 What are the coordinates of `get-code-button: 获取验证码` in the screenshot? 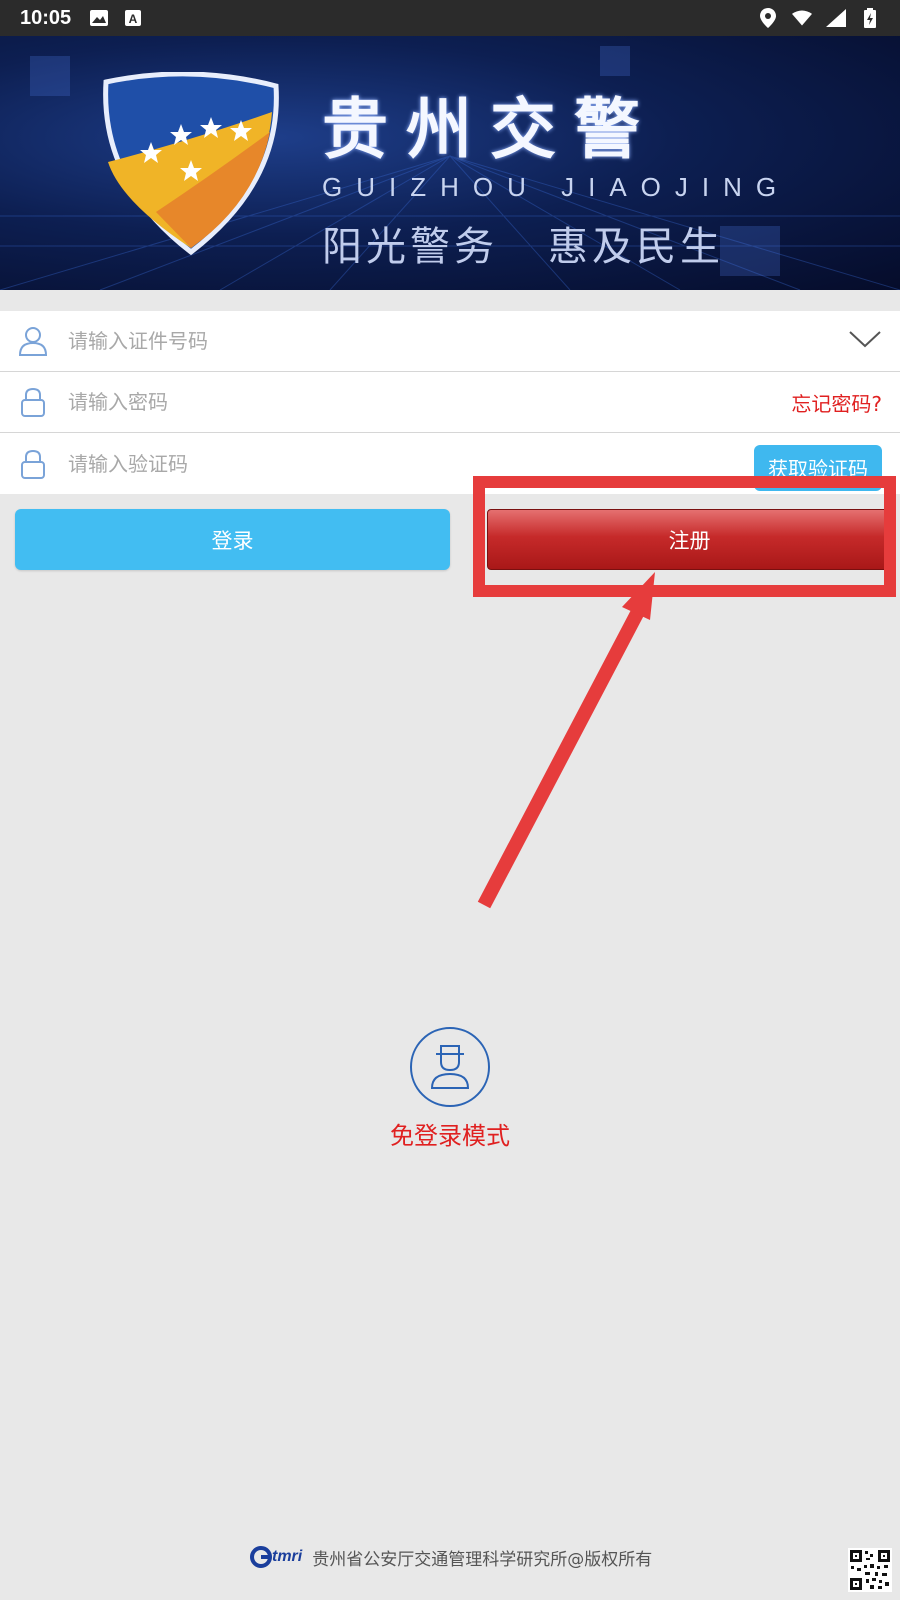 It's located at (818, 467).